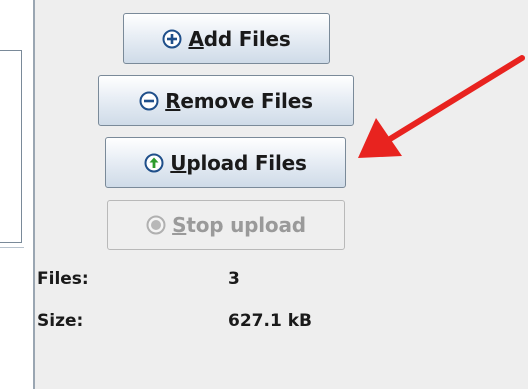 This screenshot has width=528, height=389. I want to click on stop-circle-icon, so click(156, 225).